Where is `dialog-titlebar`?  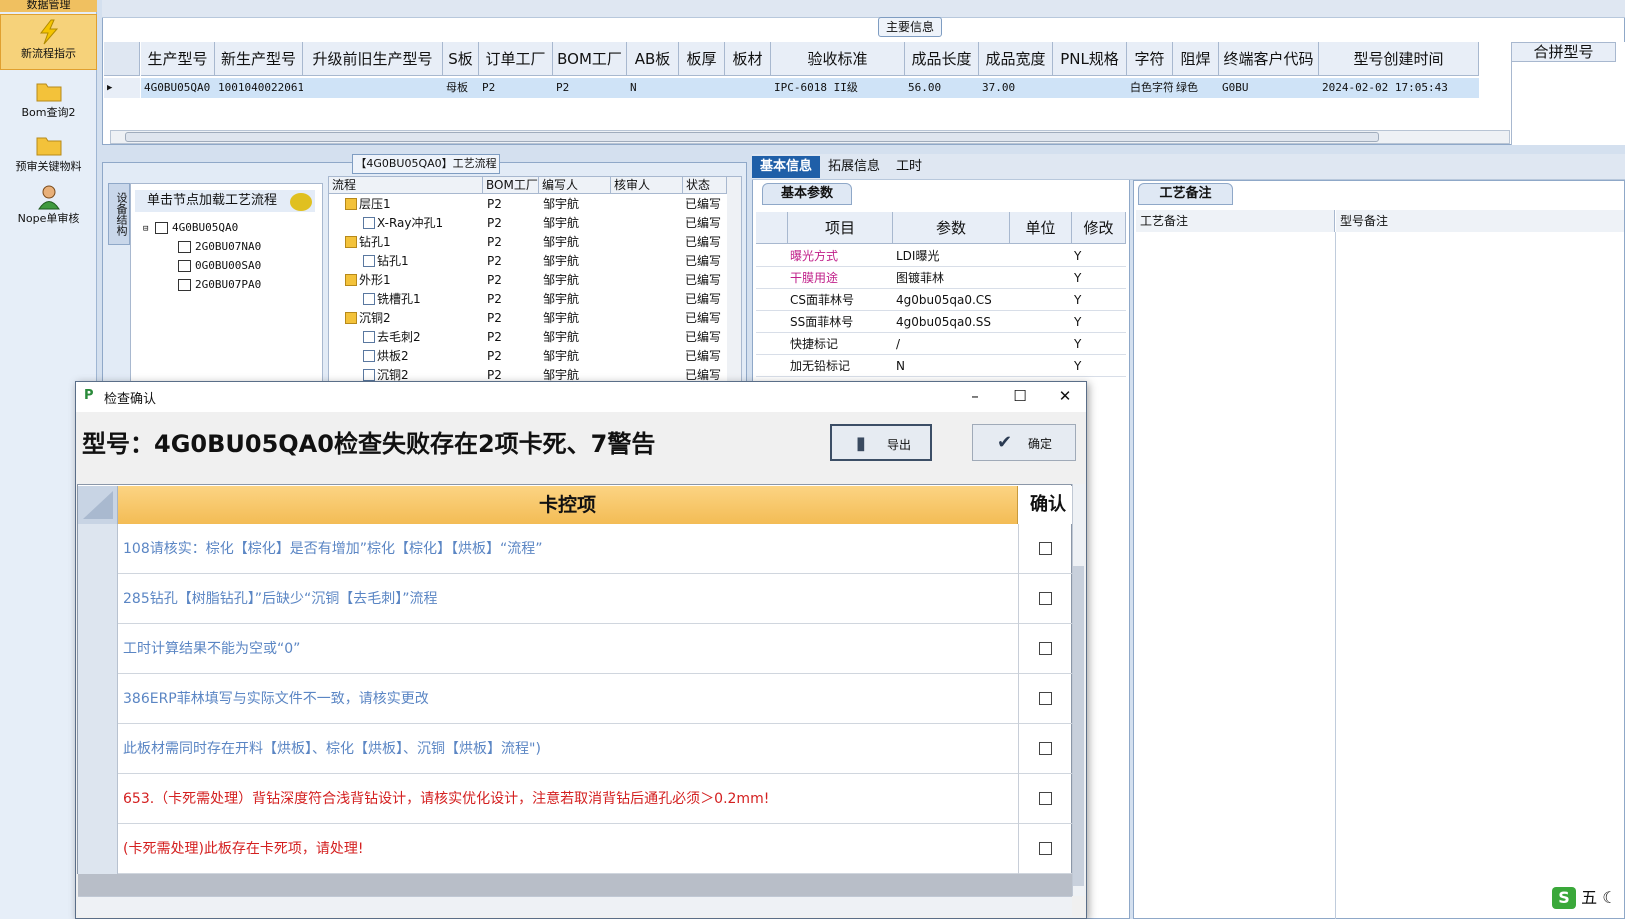
dialog-titlebar is located at coordinates (581, 397).